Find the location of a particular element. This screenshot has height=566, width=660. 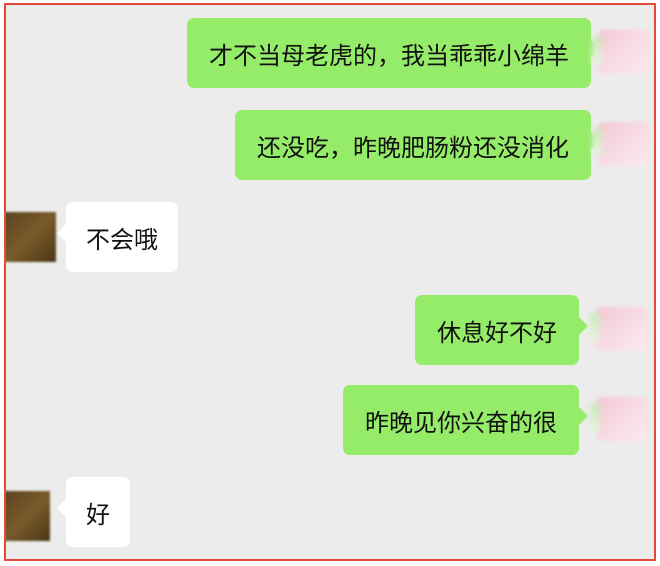

message-text: 好 is located at coordinates (98, 514).